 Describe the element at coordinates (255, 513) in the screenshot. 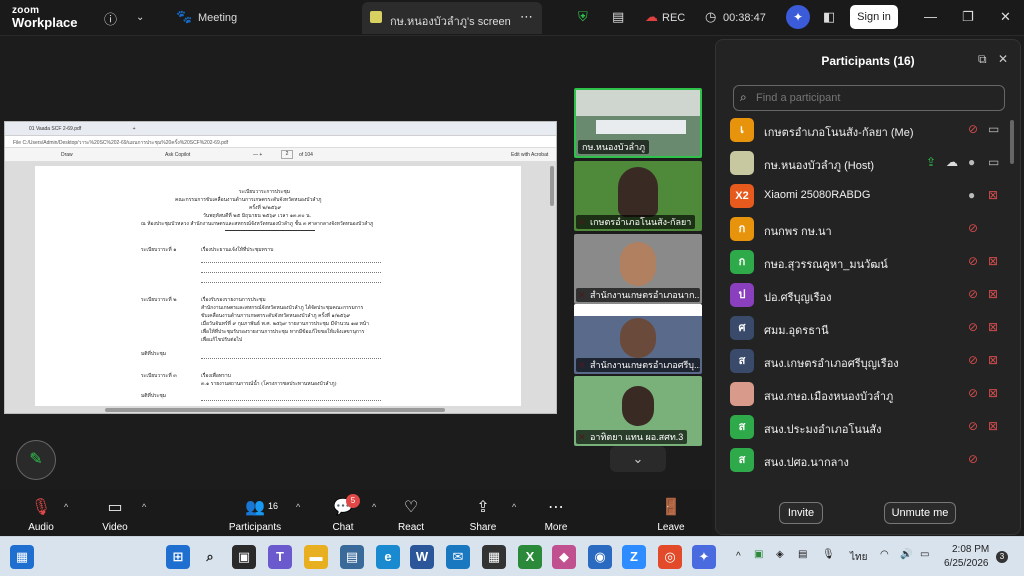

I see `participants-button: 👥 16 Participants` at that location.